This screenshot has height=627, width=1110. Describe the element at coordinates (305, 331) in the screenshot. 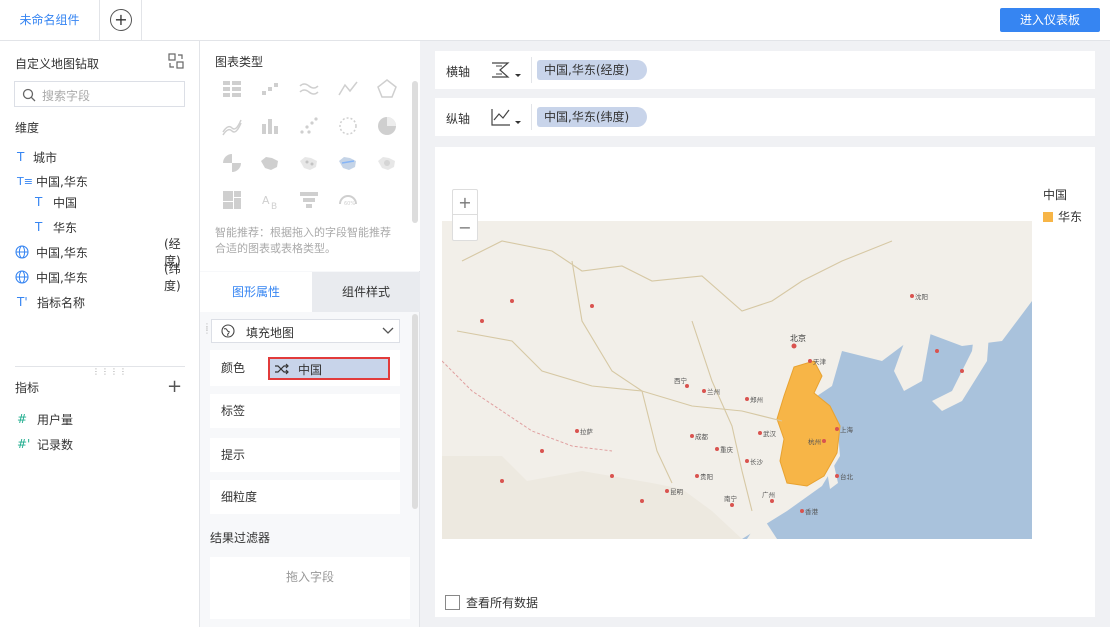

I see `map-type-select: 填充地图` at that location.